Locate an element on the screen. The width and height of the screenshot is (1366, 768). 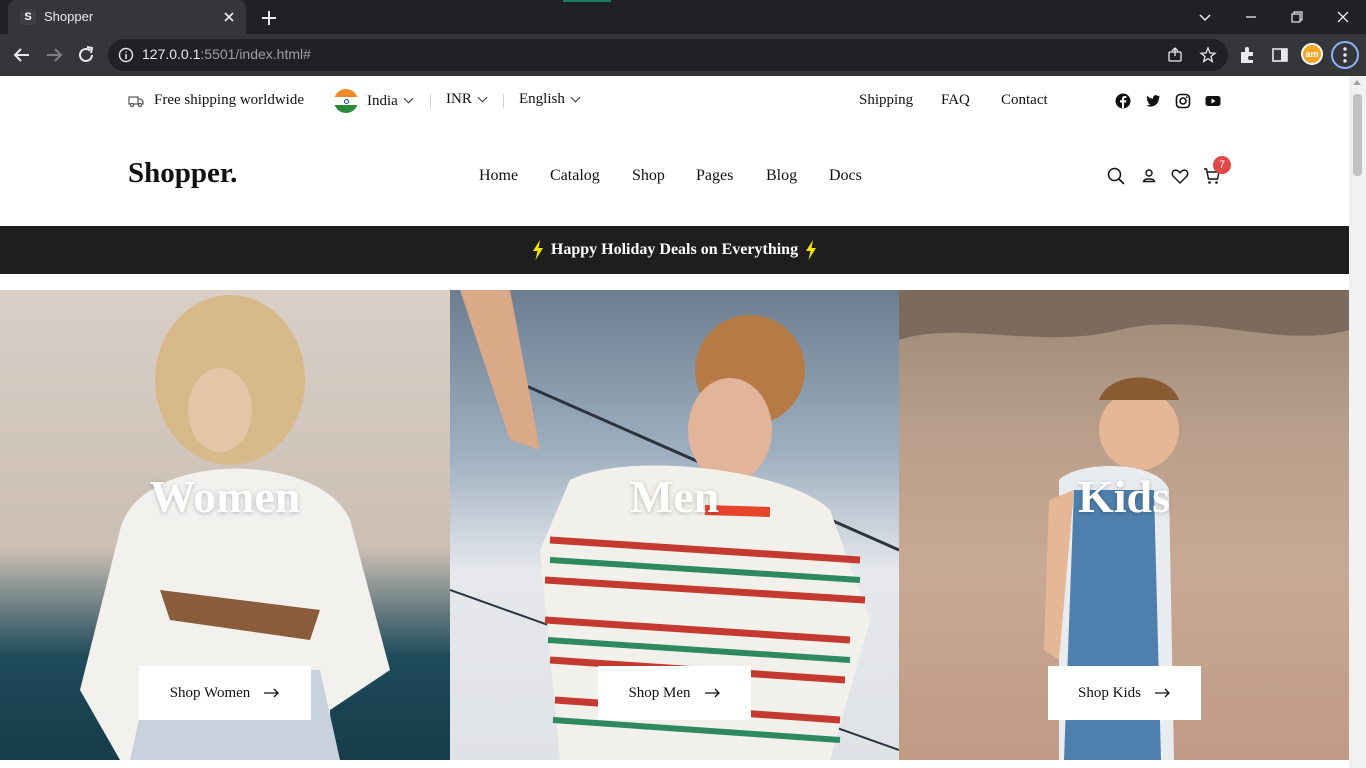
tab-favicon: S is located at coordinates (28, 17).